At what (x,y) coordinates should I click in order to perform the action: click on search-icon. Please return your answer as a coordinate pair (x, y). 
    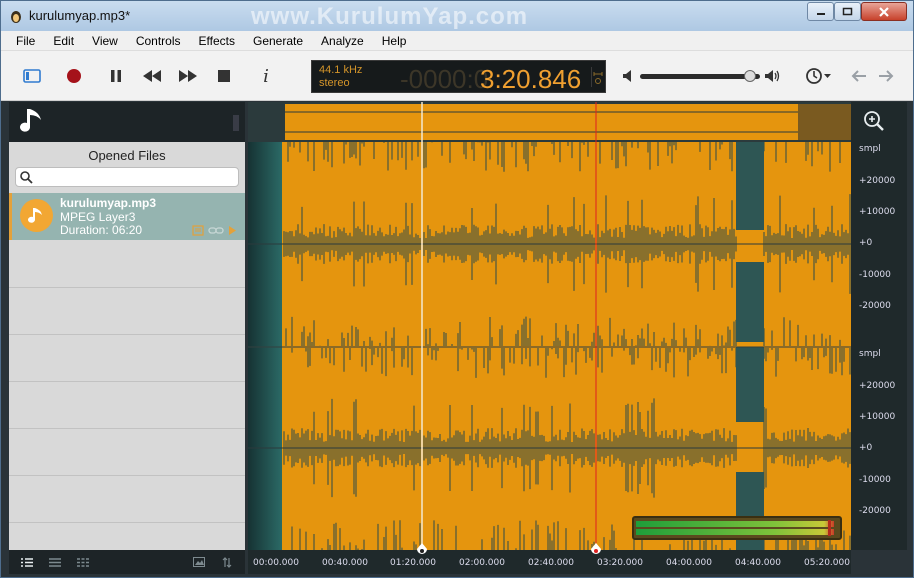
    Looking at the image, I should click on (26, 177).